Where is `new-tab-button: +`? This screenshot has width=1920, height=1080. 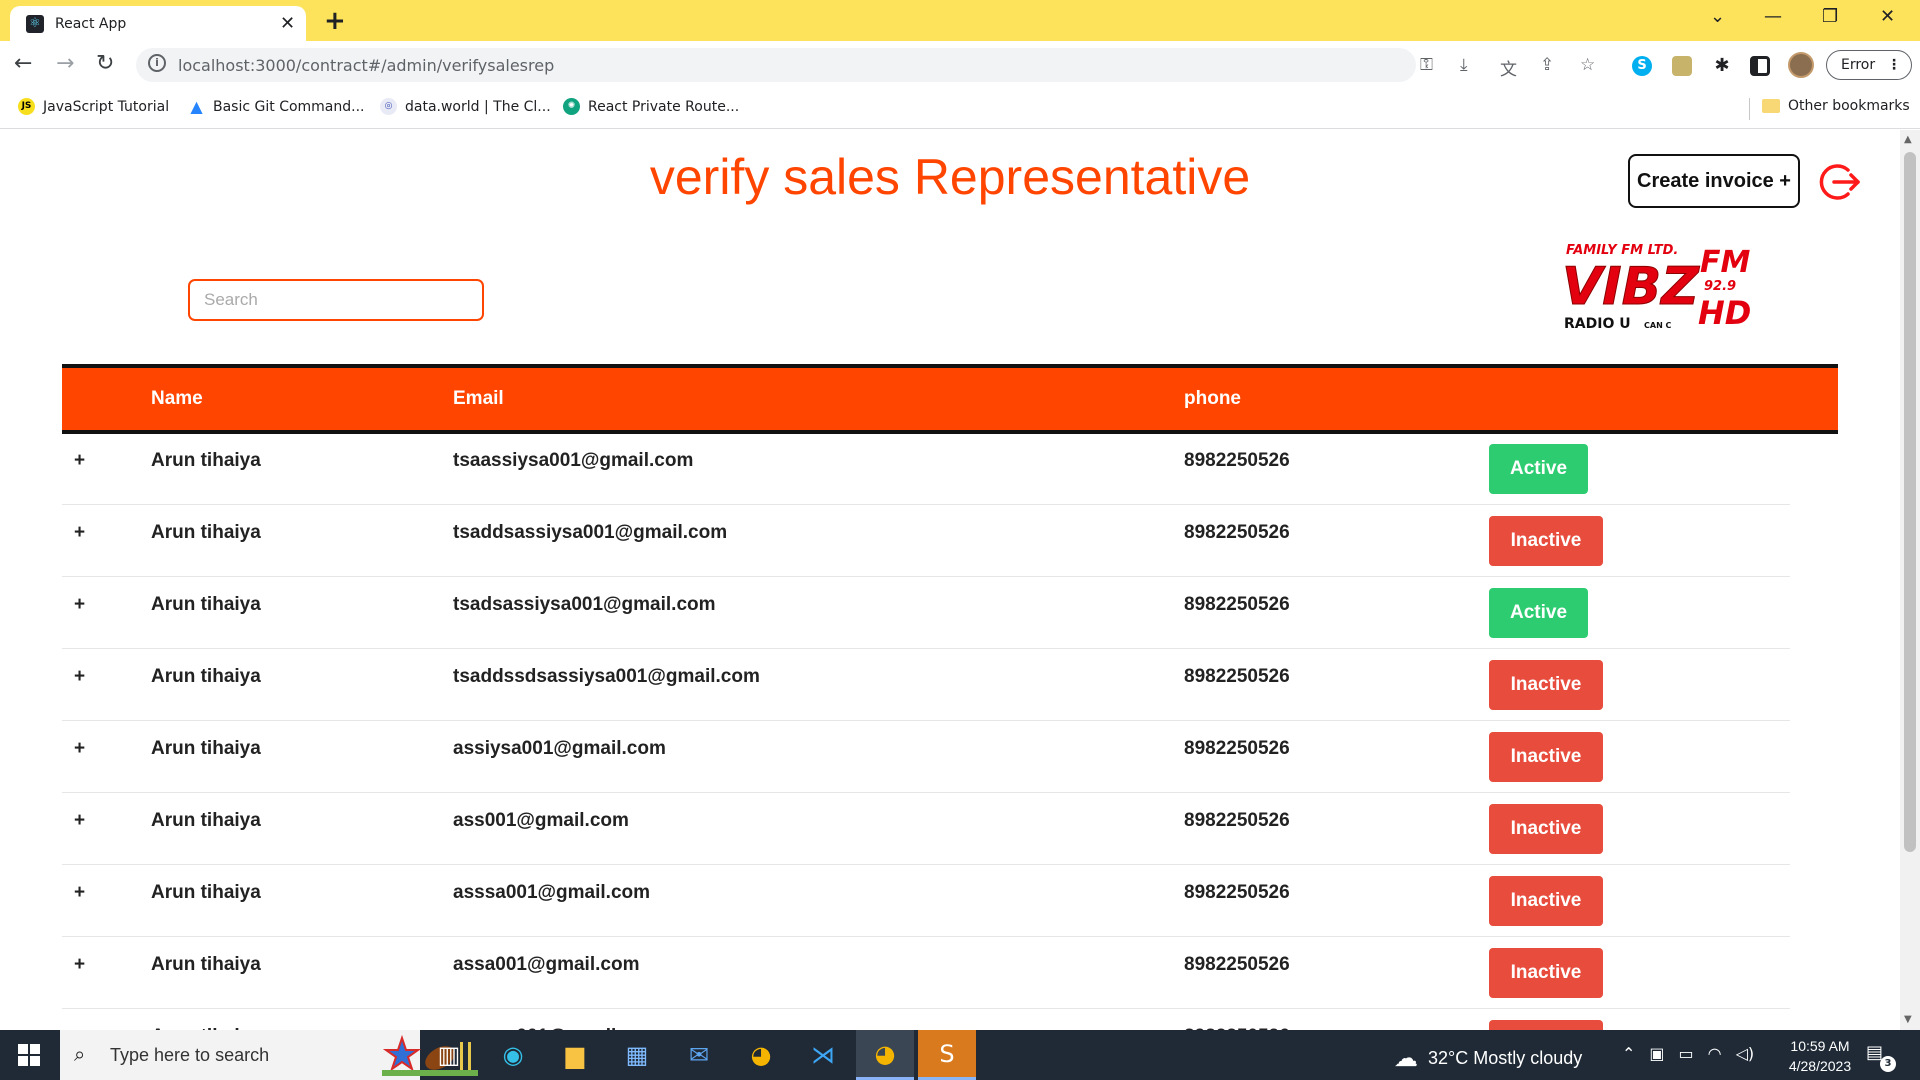 new-tab-button: + is located at coordinates (335, 21).